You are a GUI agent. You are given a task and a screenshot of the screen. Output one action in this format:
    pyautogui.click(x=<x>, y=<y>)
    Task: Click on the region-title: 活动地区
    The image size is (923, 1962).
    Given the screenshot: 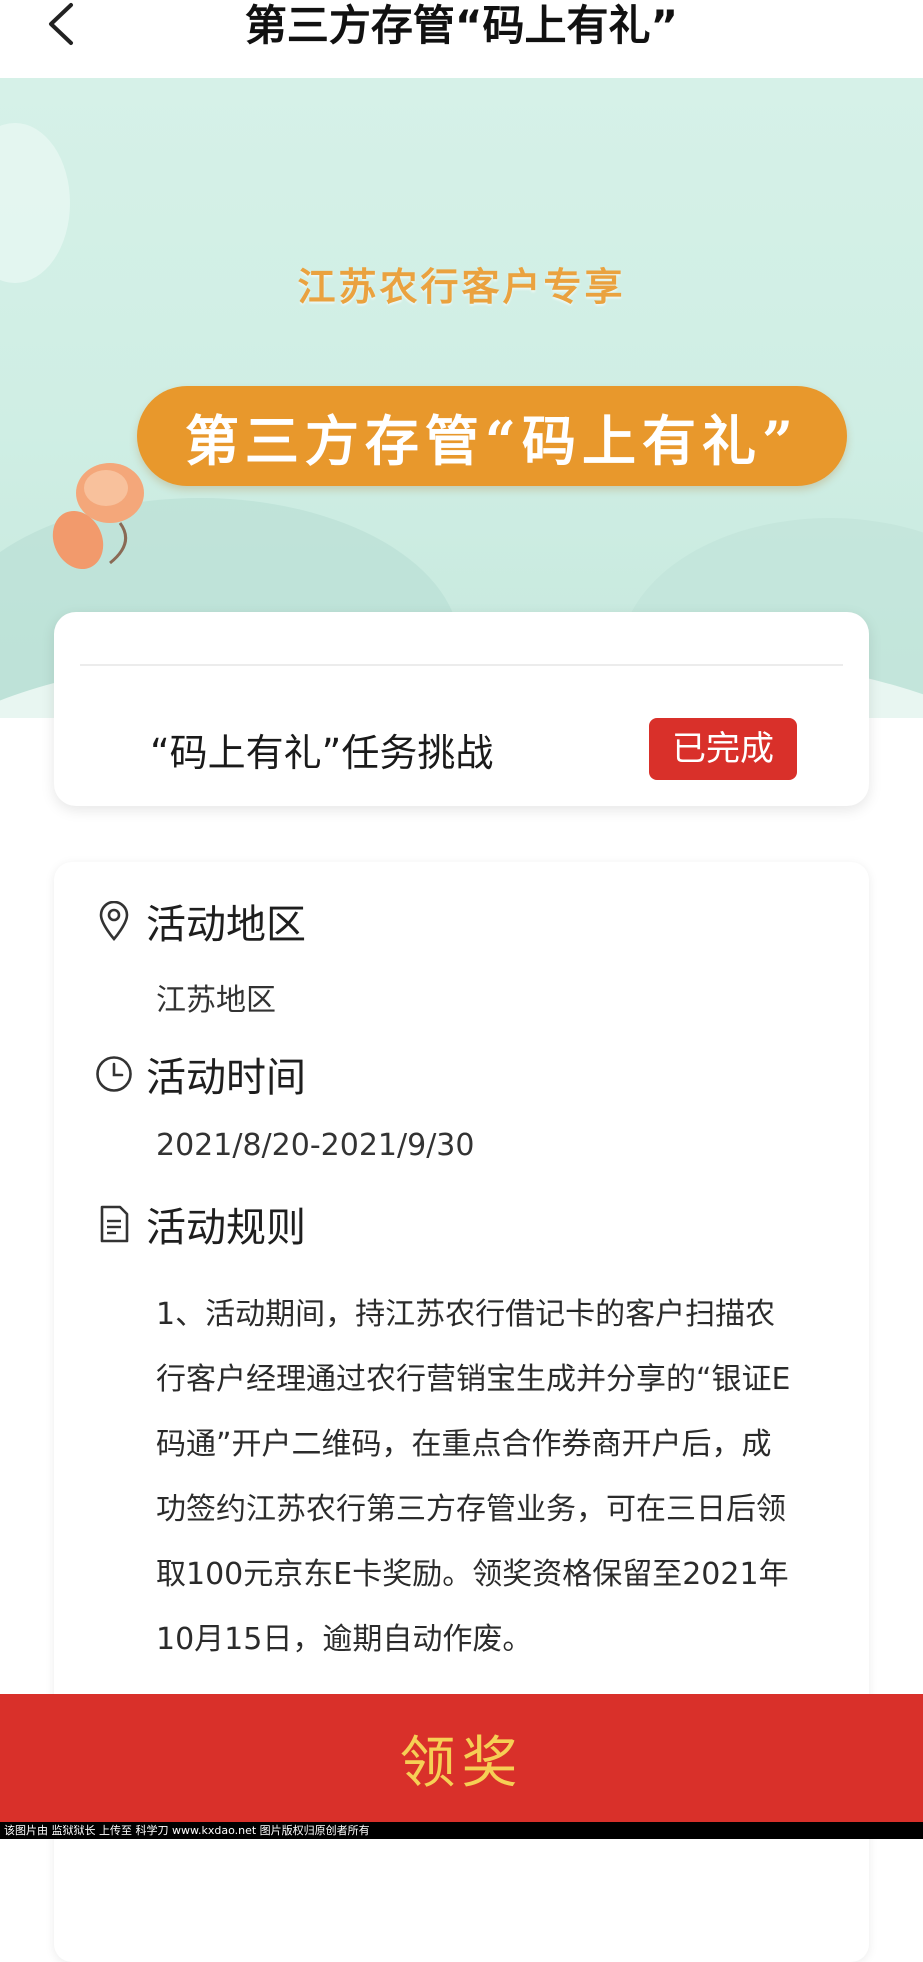 What is the action you would take?
    pyautogui.click(x=226, y=925)
    